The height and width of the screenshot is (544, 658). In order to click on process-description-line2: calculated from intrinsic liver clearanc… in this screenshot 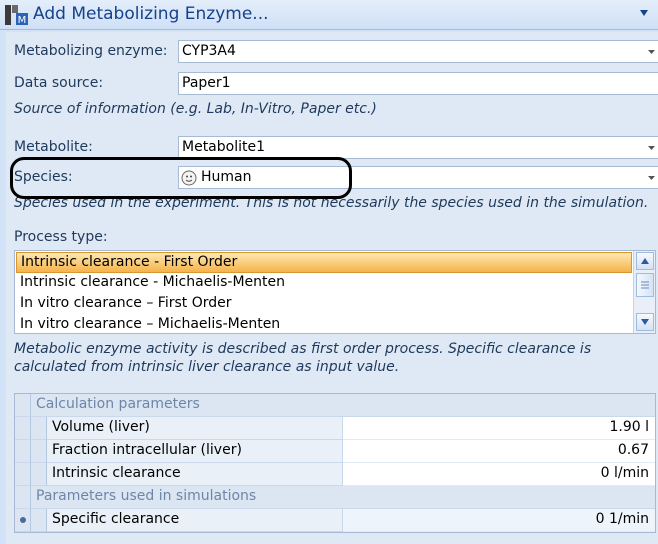, I will do `click(207, 367)`.